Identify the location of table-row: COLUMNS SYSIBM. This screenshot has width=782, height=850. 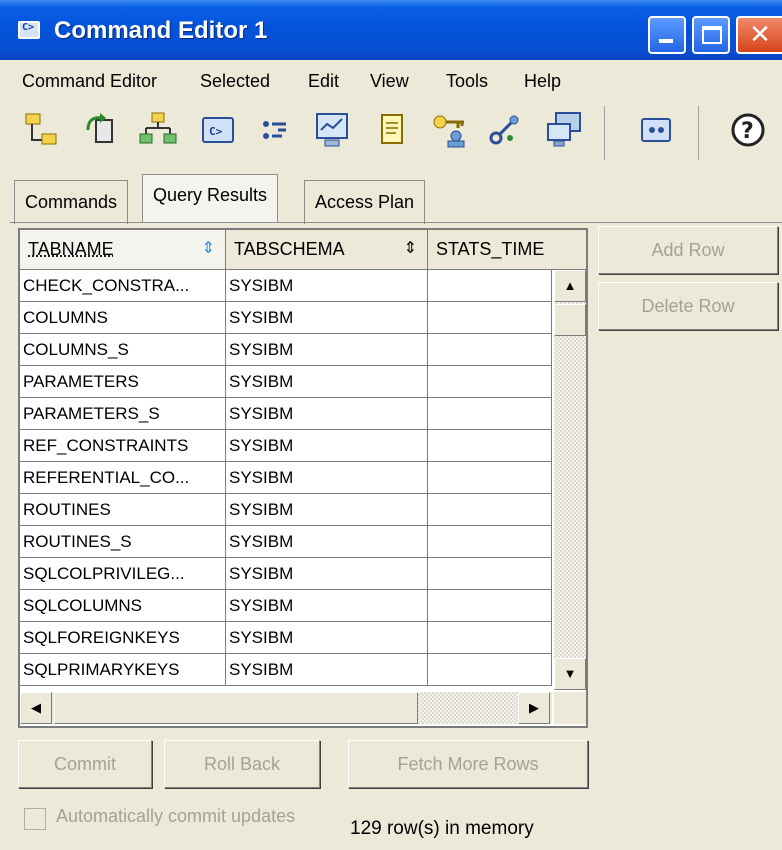
(286, 318).